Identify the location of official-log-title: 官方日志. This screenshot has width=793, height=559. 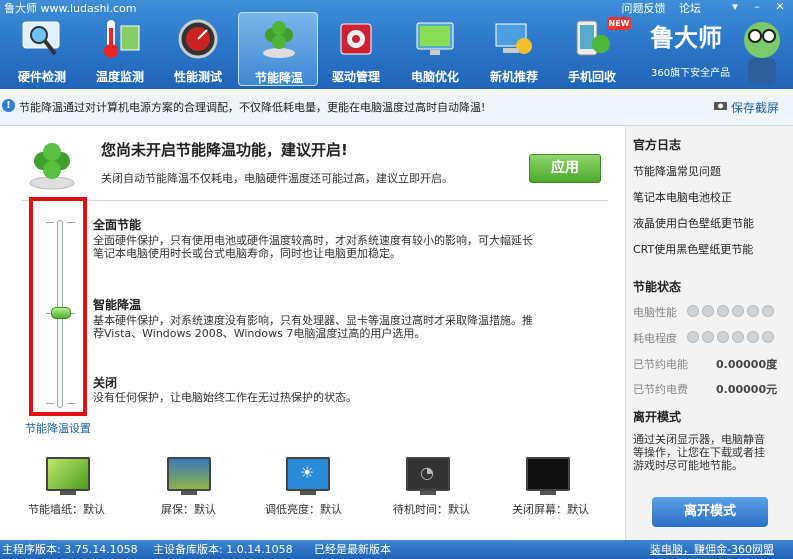
(657, 145).